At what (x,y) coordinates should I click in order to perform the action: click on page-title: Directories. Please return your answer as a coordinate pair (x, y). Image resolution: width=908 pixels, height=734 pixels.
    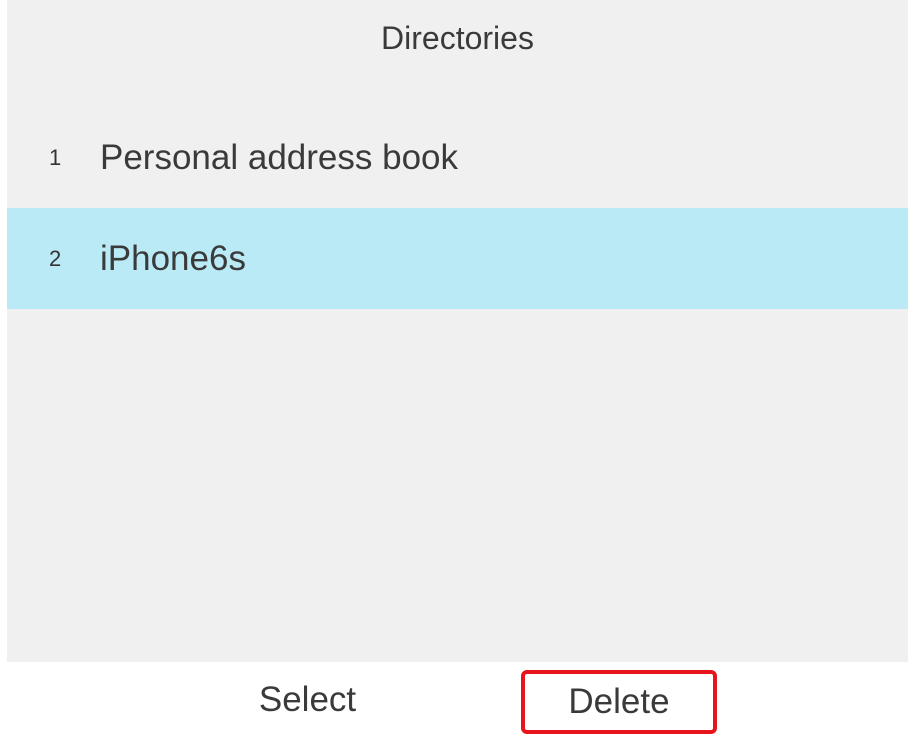
    Looking at the image, I should click on (457, 38).